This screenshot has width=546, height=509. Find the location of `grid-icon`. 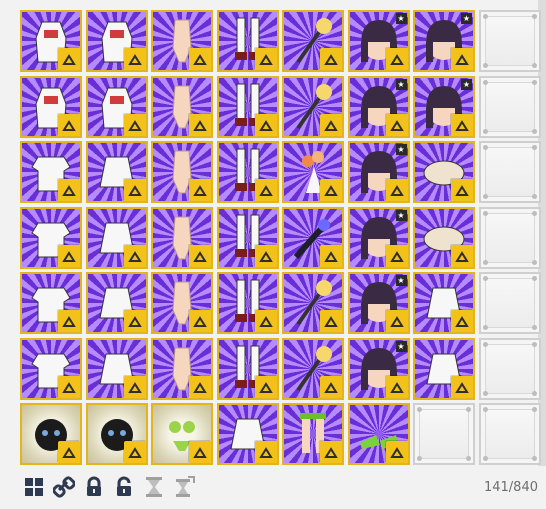

grid-icon is located at coordinates (34, 487).